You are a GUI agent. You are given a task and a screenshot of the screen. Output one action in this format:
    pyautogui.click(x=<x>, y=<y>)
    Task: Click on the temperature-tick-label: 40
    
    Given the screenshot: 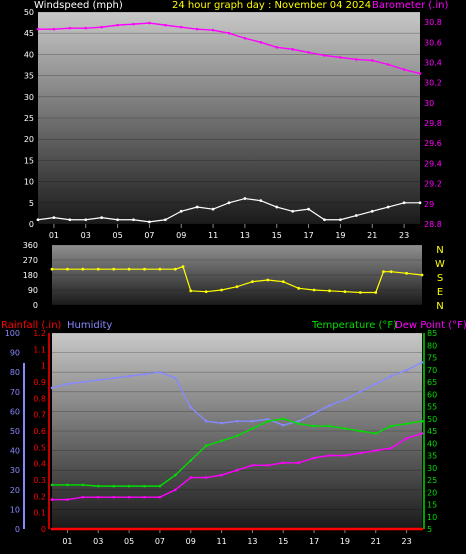 What is the action you would take?
    pyautogui.click(x=432, y=443)
    